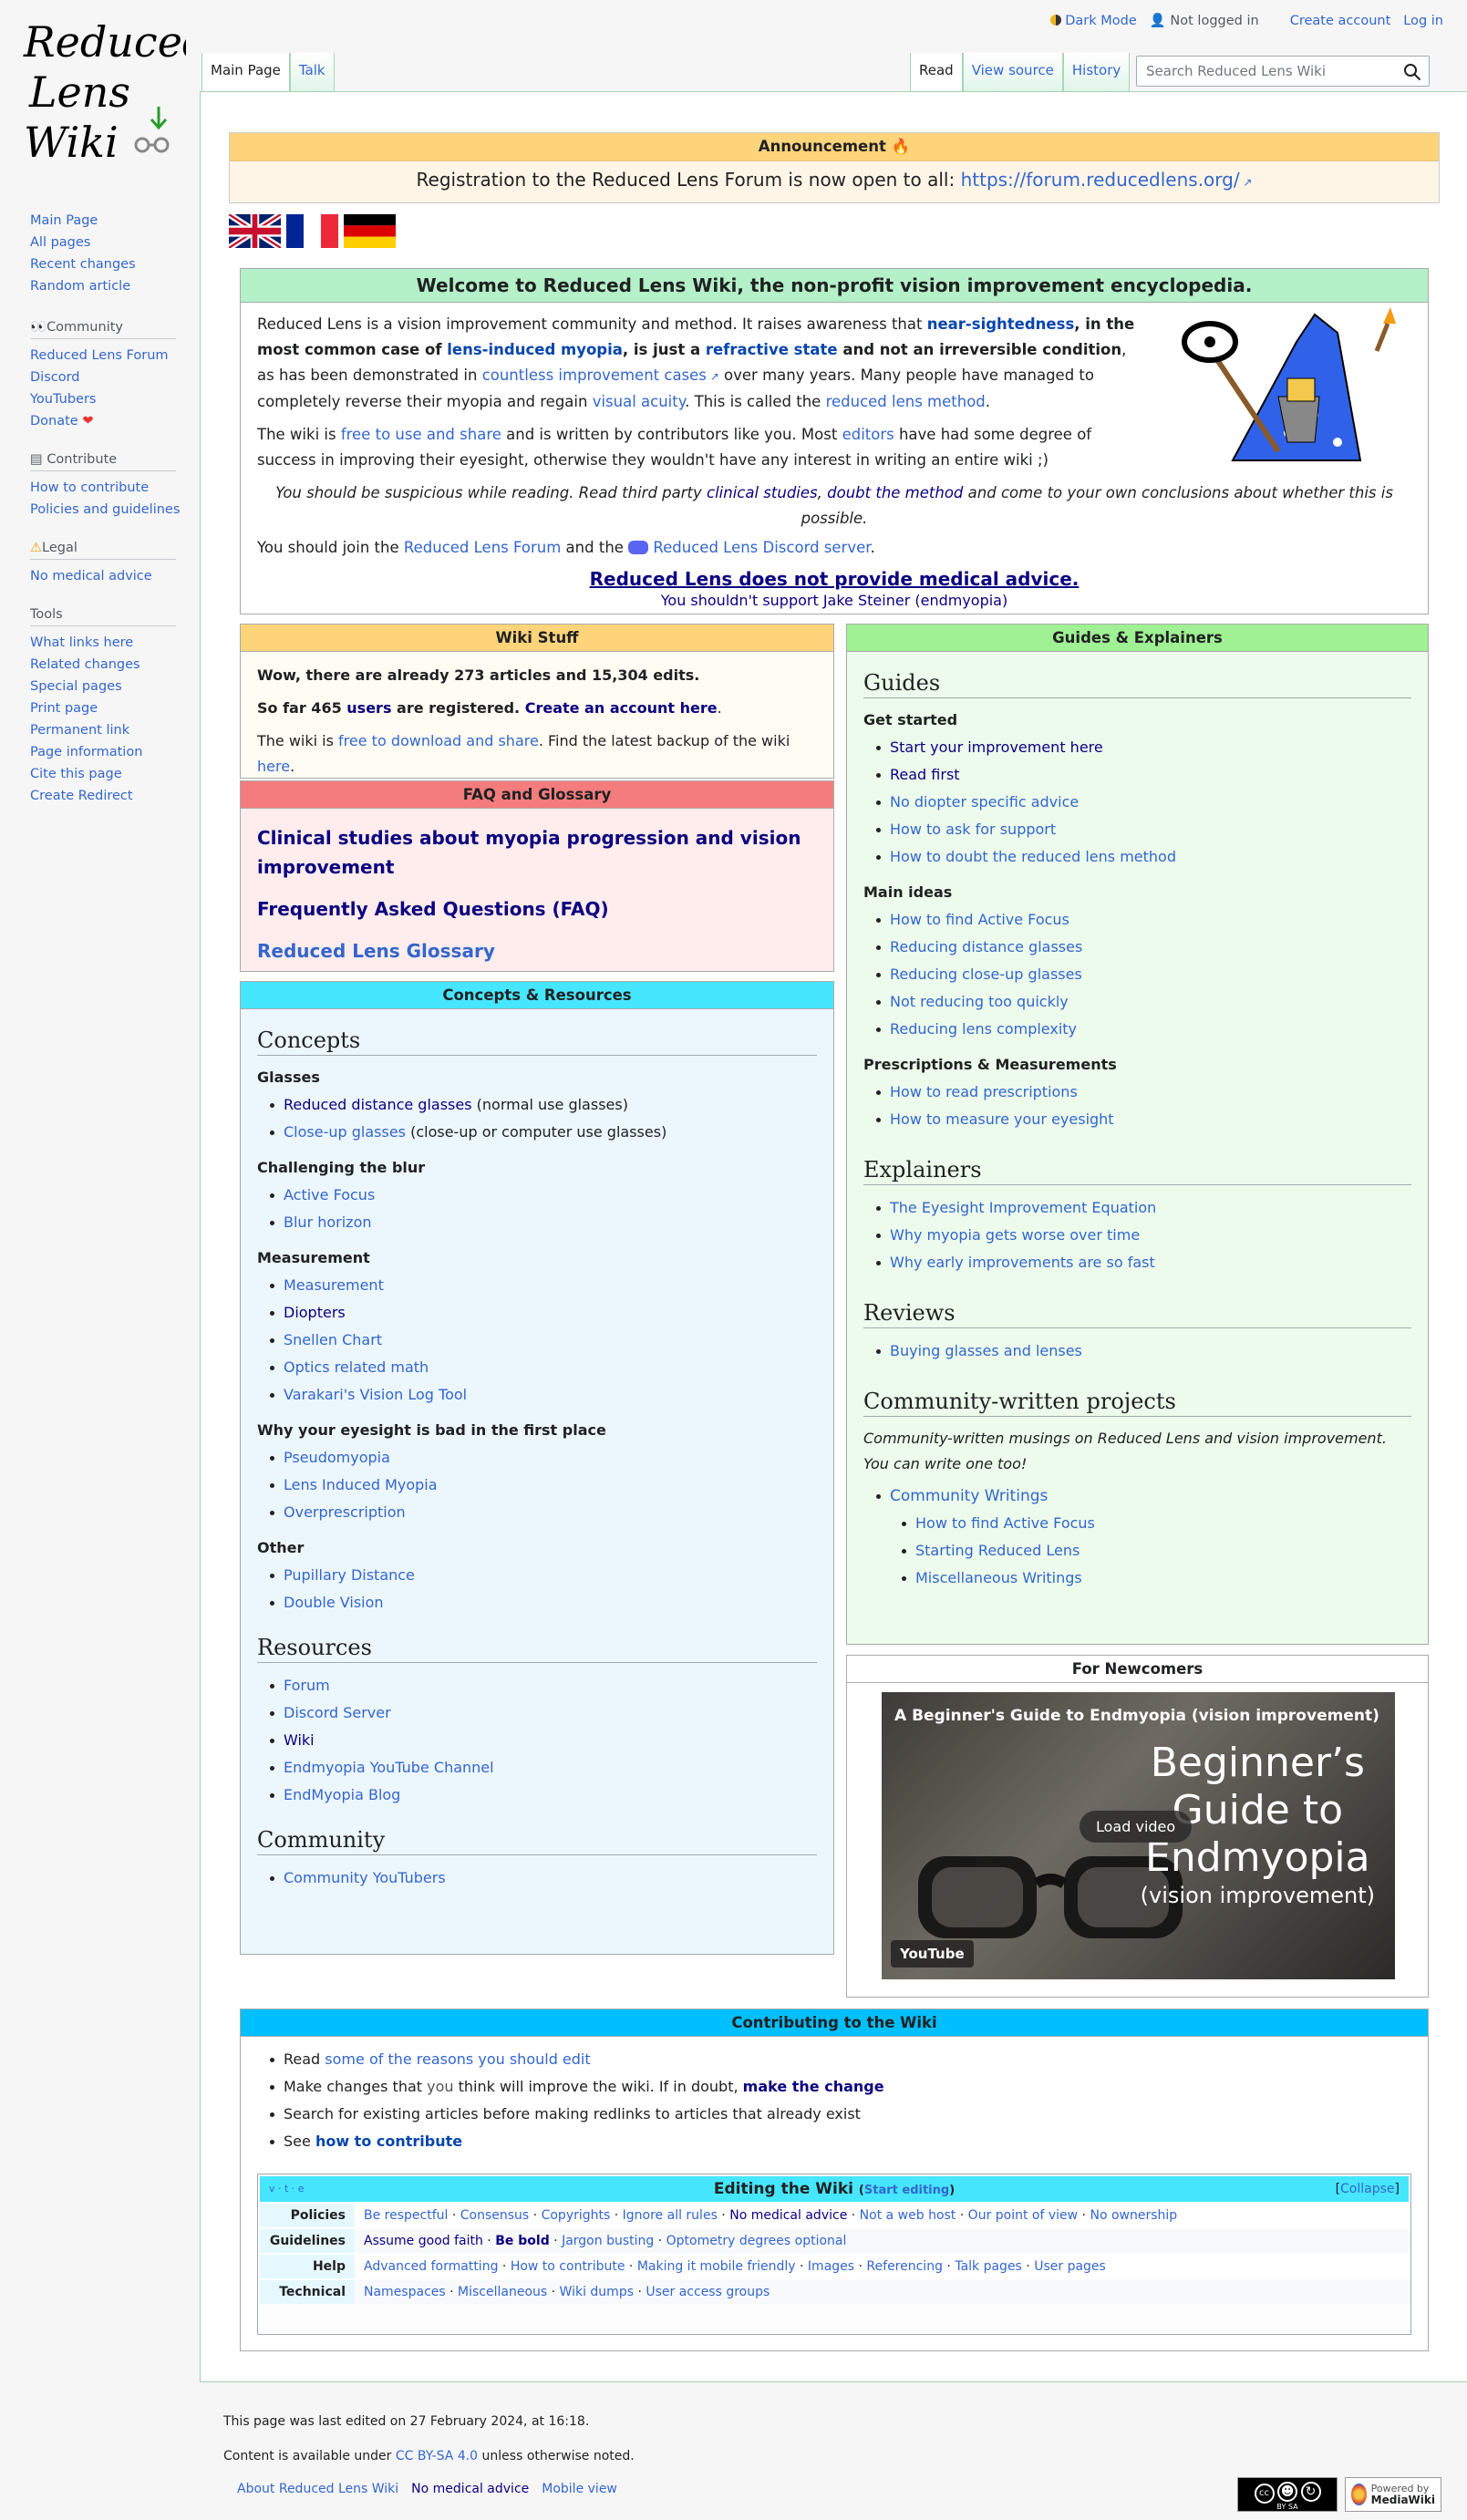  What do you see at coordinates (107, 643) in the screenshot?
I see `sidebar-item-what-links-here: What links here` at bounding box center [107, 643].